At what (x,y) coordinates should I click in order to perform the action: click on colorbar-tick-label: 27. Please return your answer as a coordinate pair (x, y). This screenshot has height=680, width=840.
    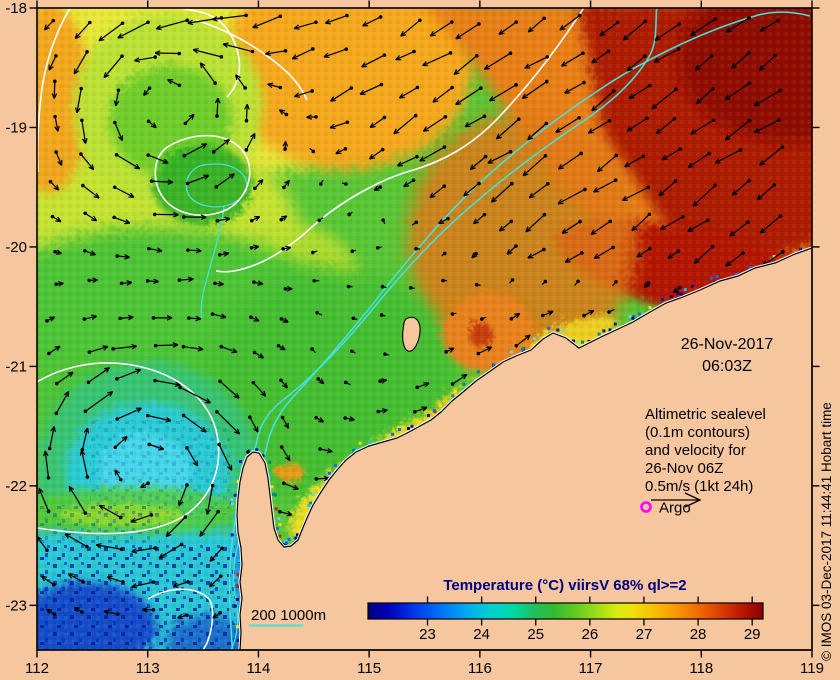
    Looking at the image, I should click on (644, 634).